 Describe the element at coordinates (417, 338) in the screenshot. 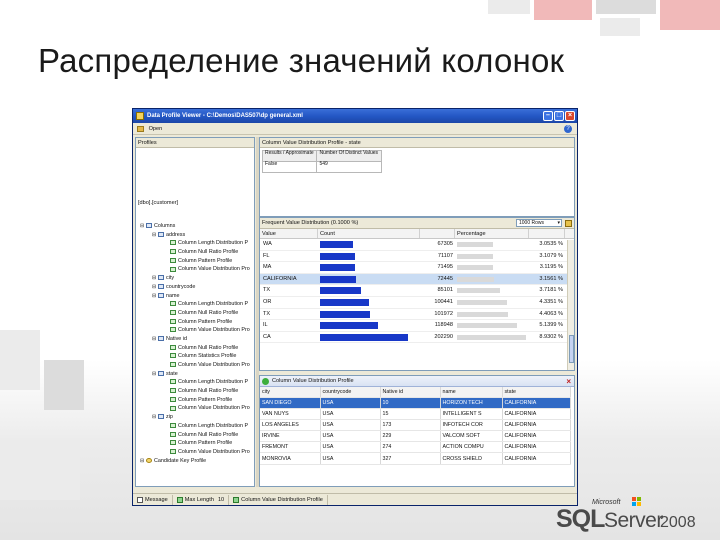

I see `table-row: CA 202290 8.9302 %` at that location.